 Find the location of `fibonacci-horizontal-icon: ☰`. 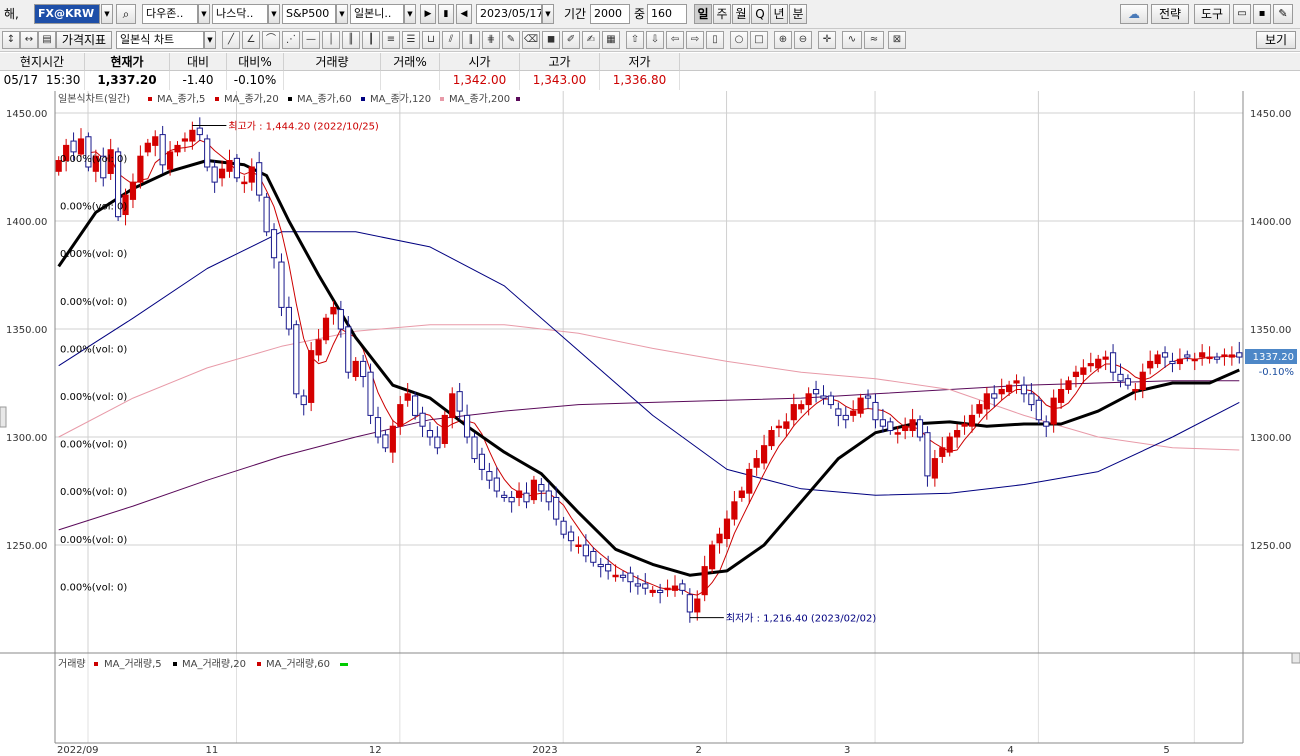

fibonacci-horizontal-icon: ☰ is located at coordinates (411, 40).